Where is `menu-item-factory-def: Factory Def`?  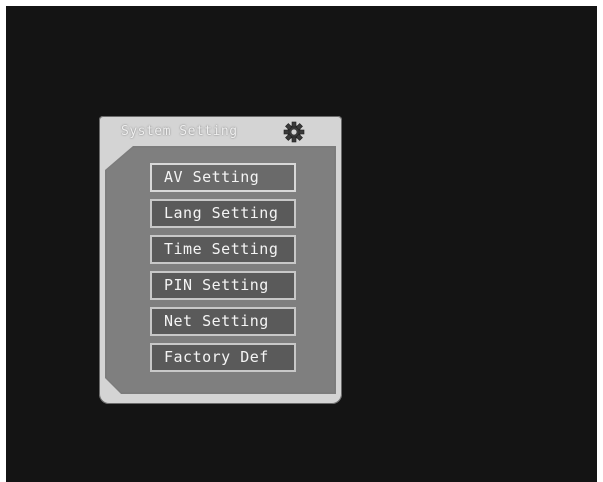
menu-item-factory-def: Factory Def is located at coordinates (223, 357).